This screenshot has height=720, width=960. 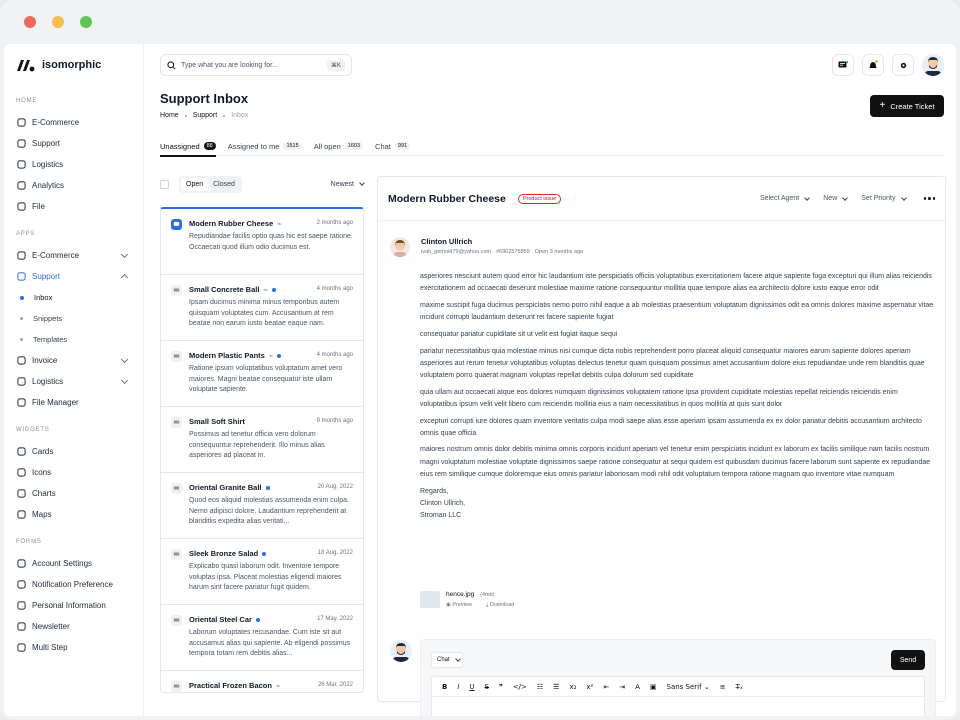 I want to click on font-family-select: Sans Serif ⌄, so click(x=688, y=687).